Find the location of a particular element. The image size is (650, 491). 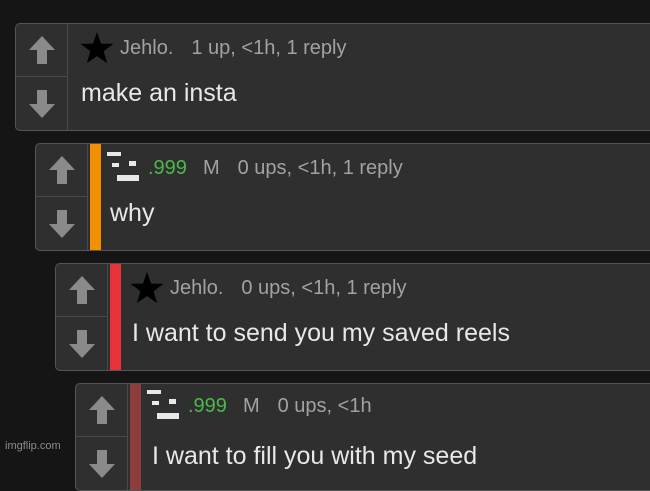

comment-text: why is located at coordinates (132, 213).